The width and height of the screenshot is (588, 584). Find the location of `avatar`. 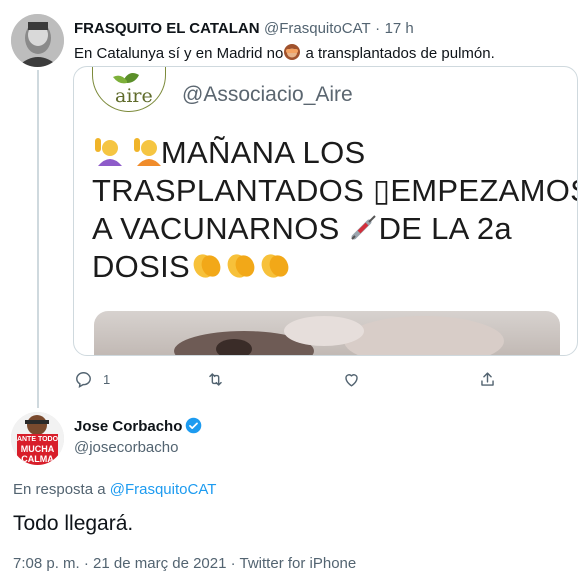

avatar is located at coordinates (37, 40).